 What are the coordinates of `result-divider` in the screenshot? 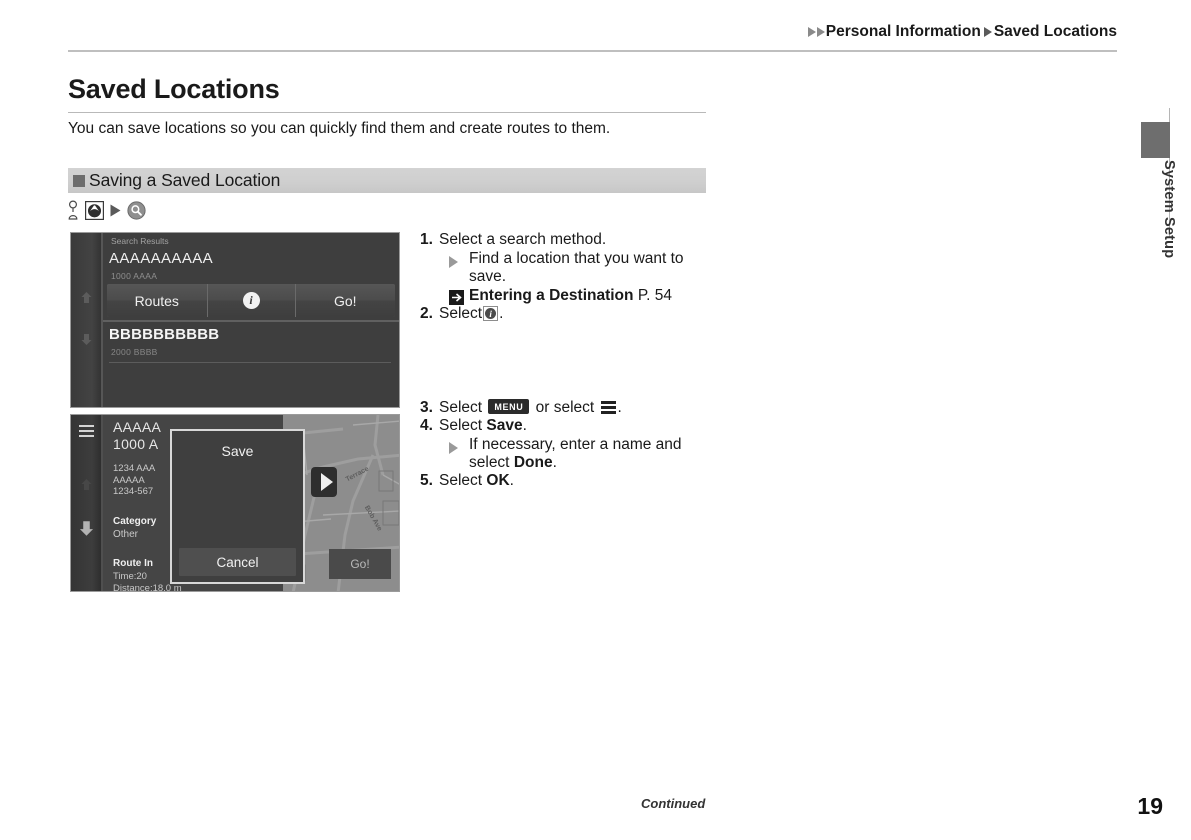 It's located at (251, 321).